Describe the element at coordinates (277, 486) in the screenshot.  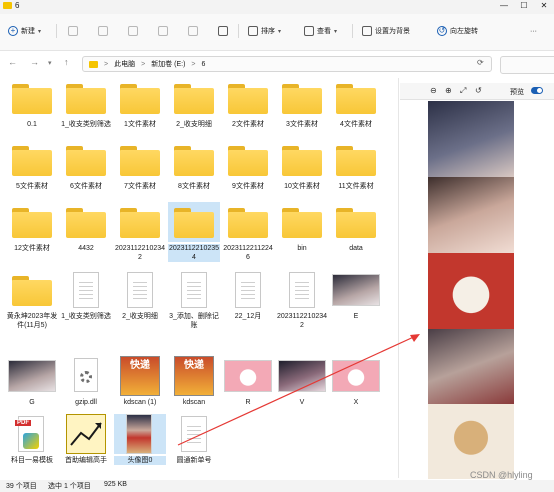
I see `status-bar: 39 个项目 选中 1 个项目 925 KB` at that location.